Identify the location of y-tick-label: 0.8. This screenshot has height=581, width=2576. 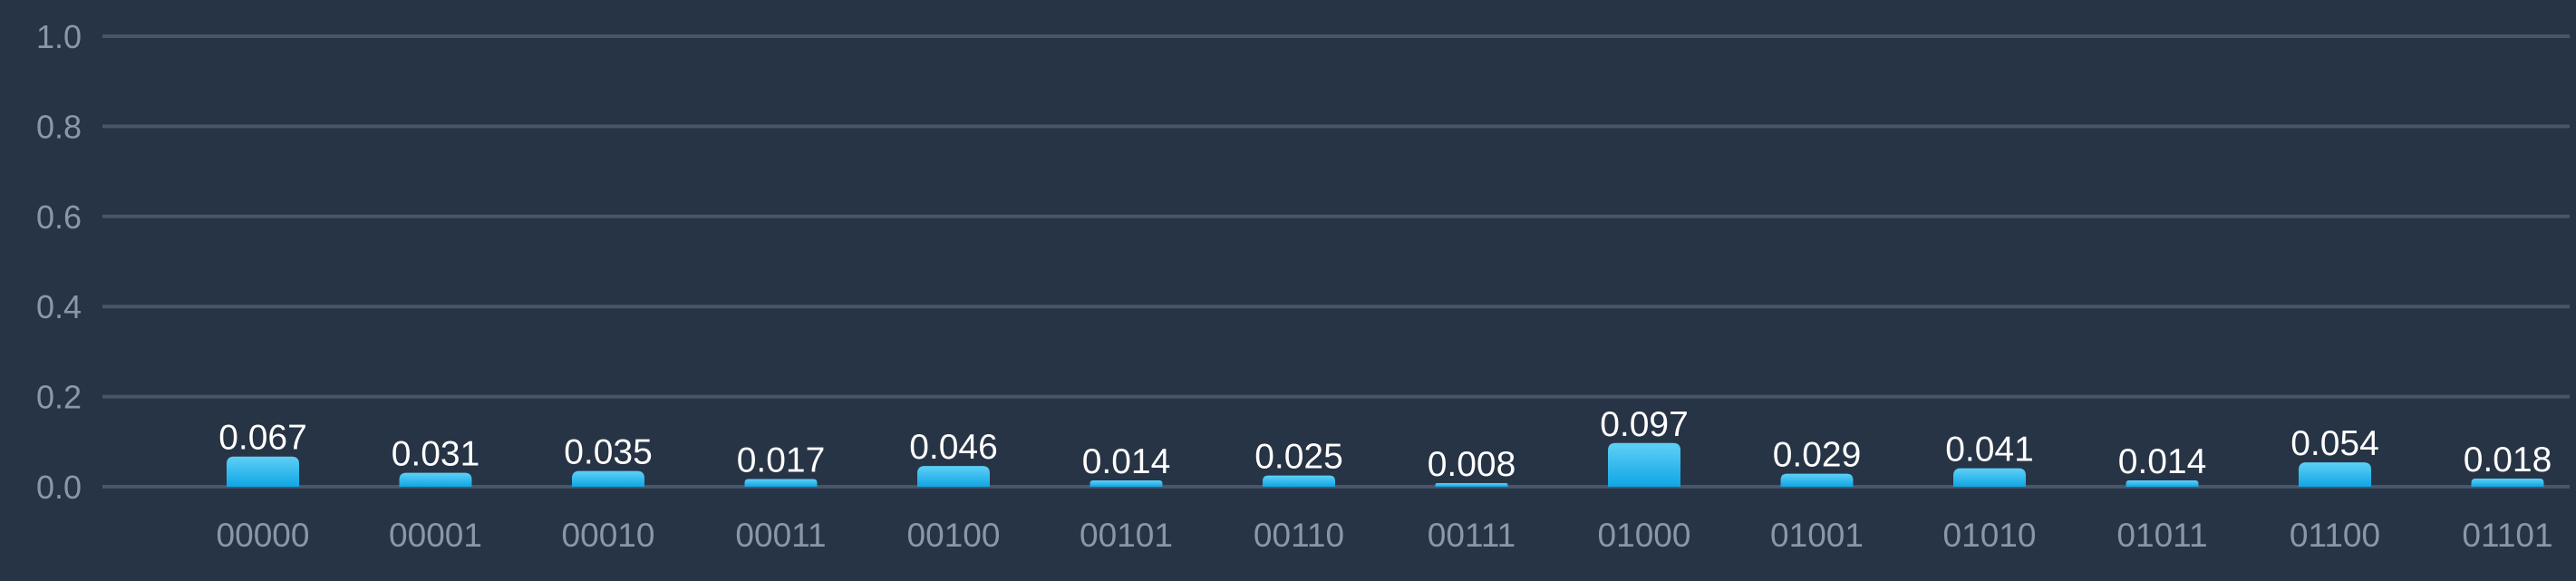
(59, 126).